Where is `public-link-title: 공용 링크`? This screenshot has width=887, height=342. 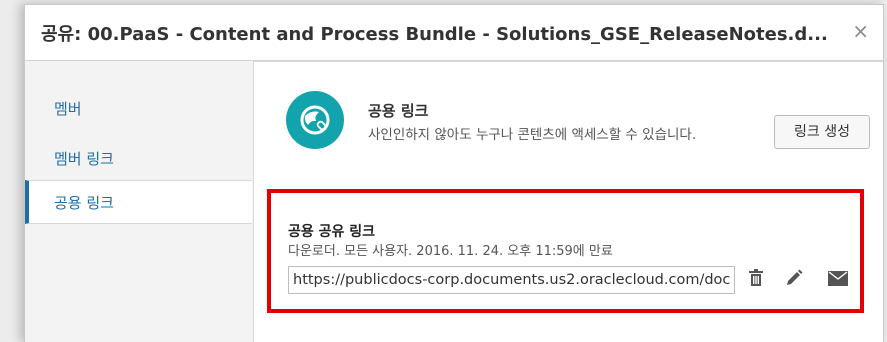 public-link-title: 공용 링크 is located at coordinates (398, 111).